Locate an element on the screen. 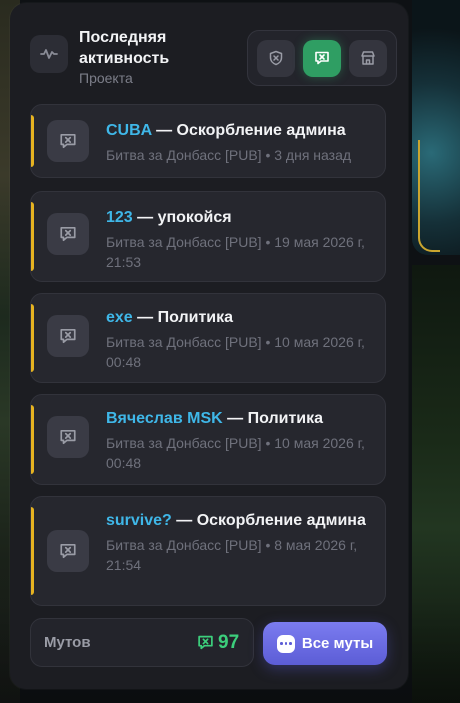  filter-mutes-button is located at coordinates (322, 58).